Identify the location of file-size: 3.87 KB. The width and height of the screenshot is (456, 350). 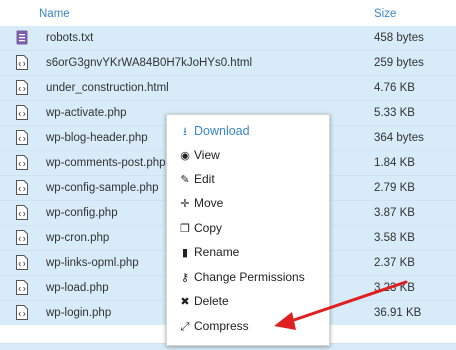
(394, 213).